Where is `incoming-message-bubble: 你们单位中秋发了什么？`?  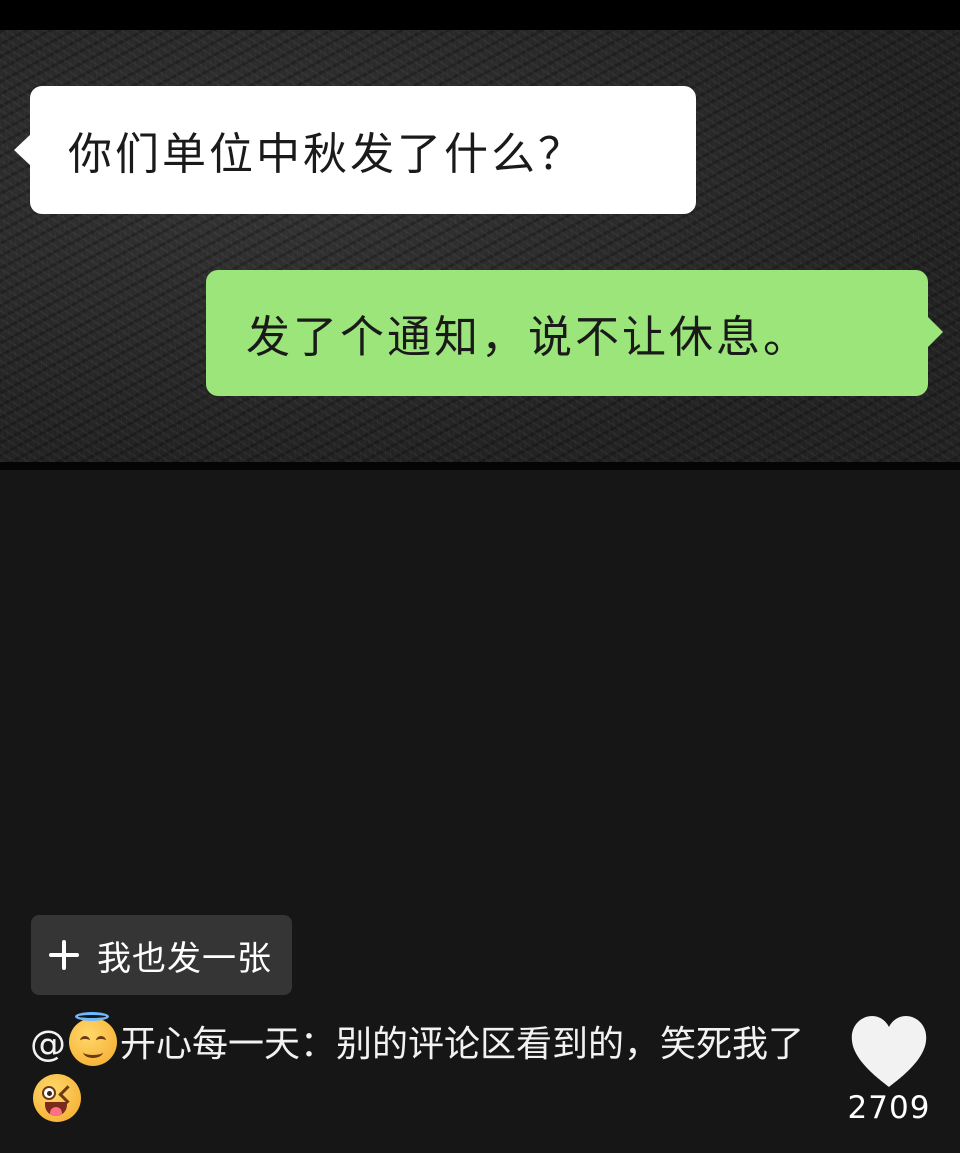
incoming-message-bubble: 你们单位中秋发了什么？ is located at coordinates (355, 150).